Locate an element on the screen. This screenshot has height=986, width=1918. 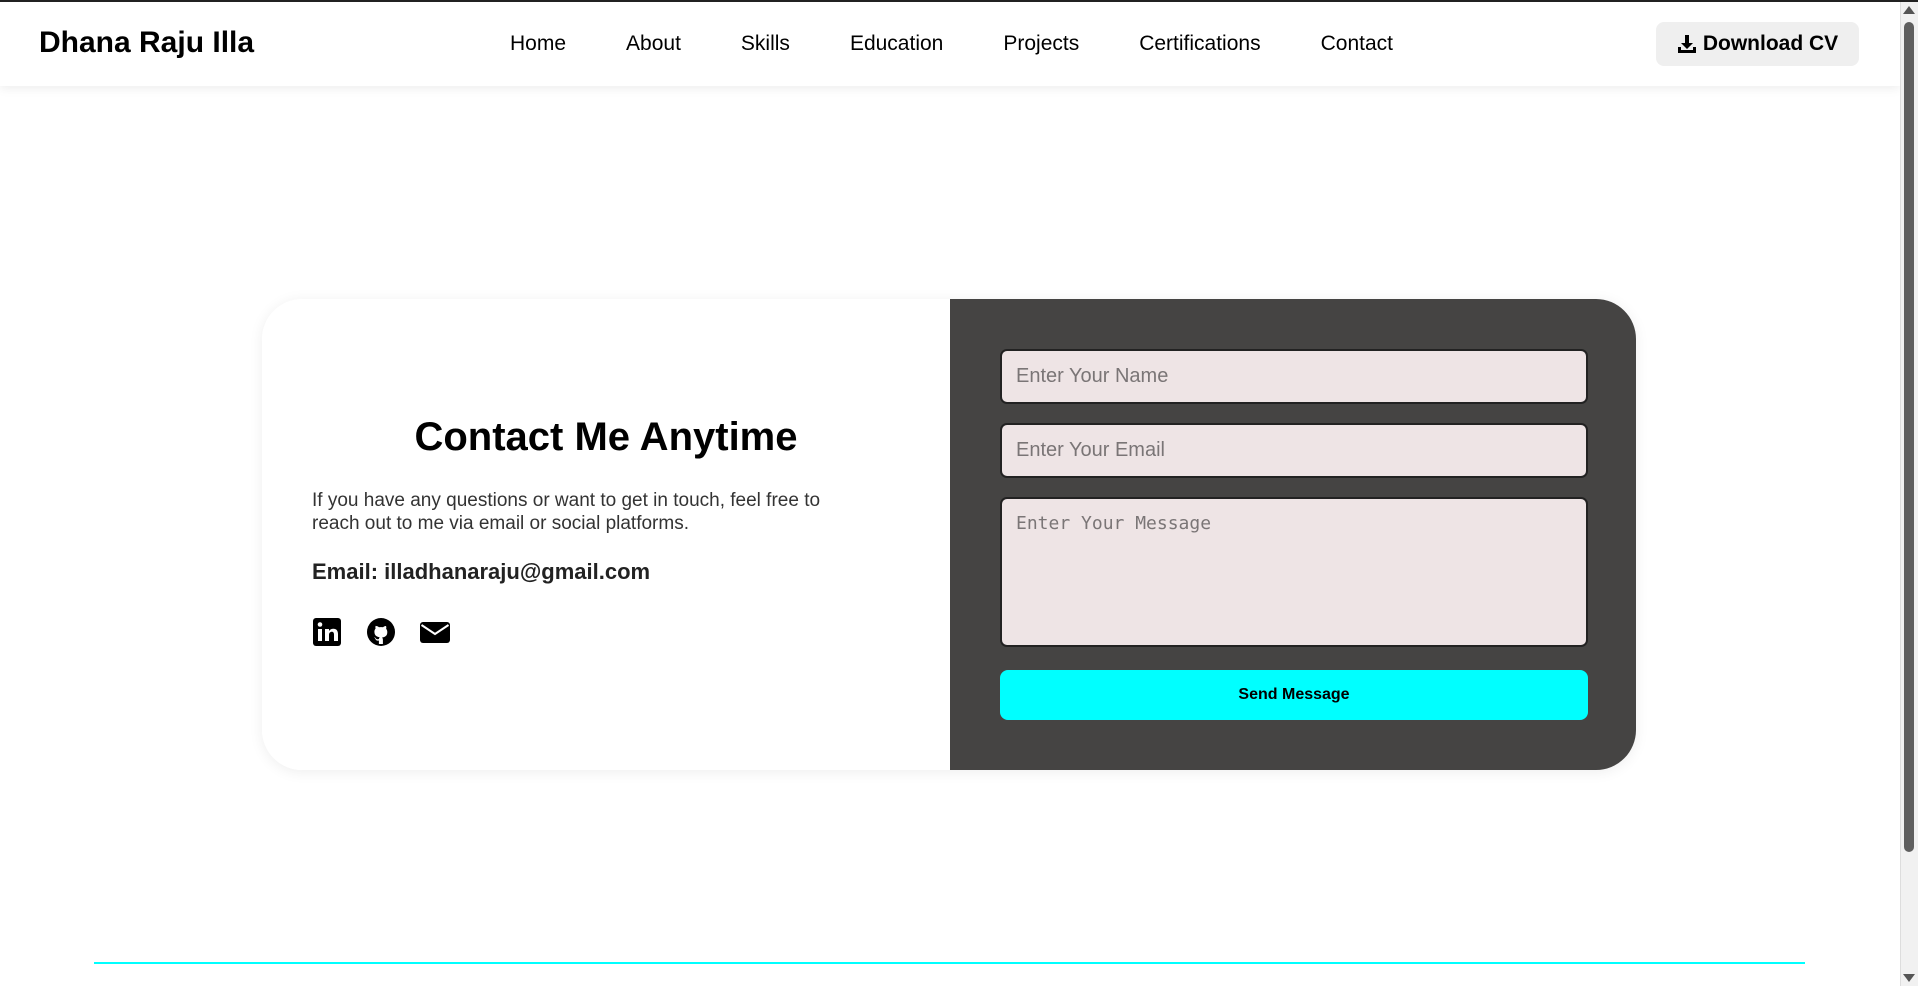
nav-contact: Contact is located at coordinates (1357, 44).